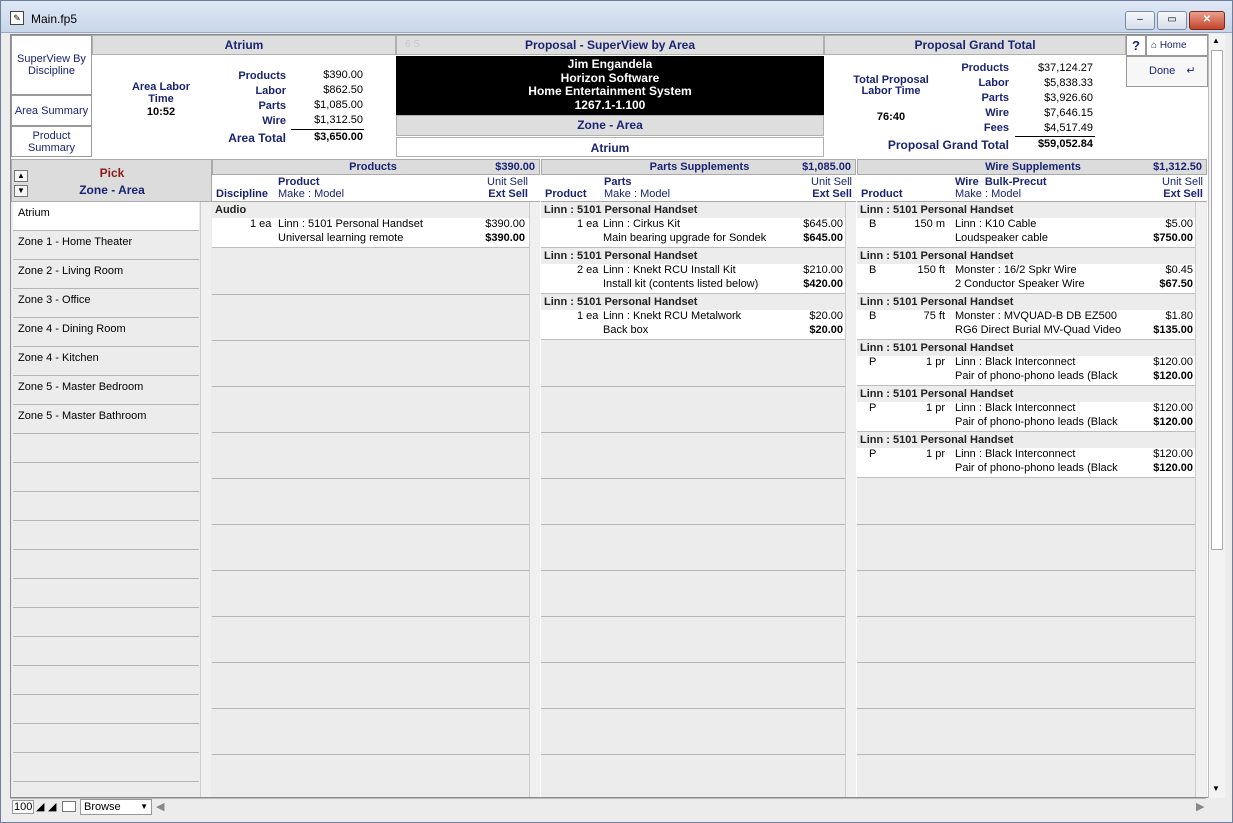 This screenshot has width=1233, height=823. I want to click on zone-list-item: Zone 2 - Living Room, so click(106, 274).